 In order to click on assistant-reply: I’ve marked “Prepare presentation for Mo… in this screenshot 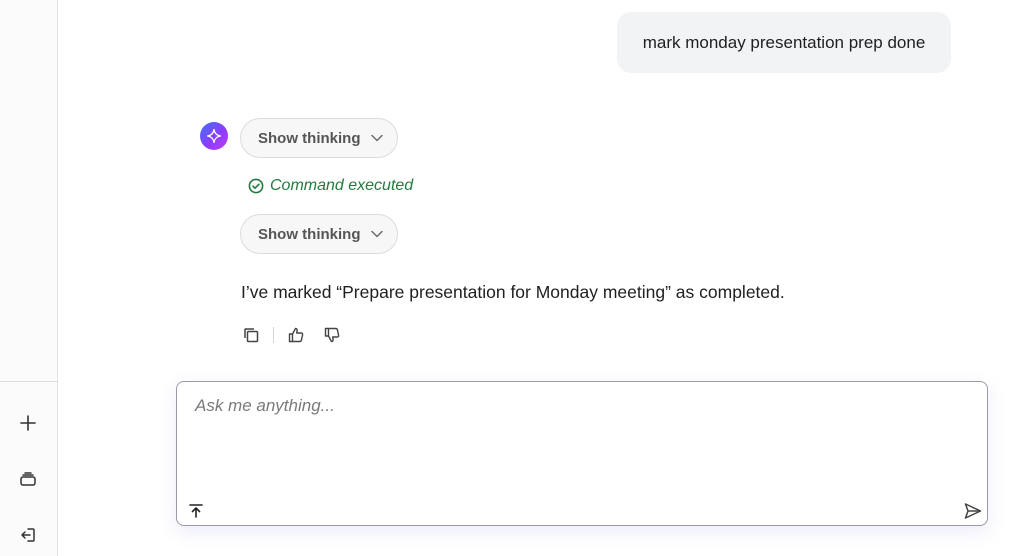, I will do `click(513, 292)`.